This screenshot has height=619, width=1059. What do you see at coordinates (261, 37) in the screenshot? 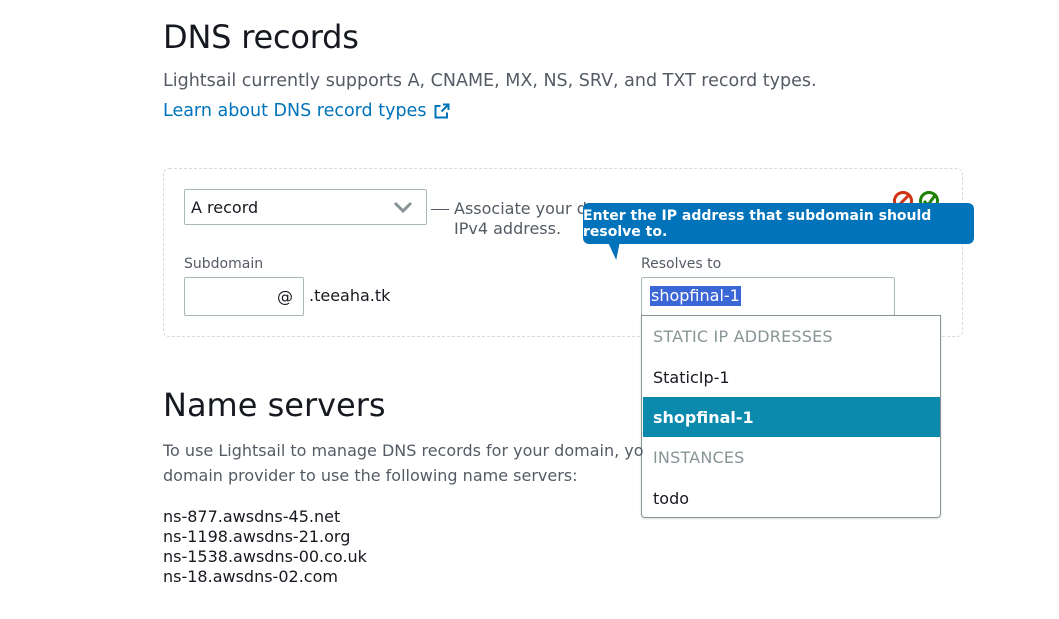
I see `page-title: DNS records` at bounding box center [261, 37].